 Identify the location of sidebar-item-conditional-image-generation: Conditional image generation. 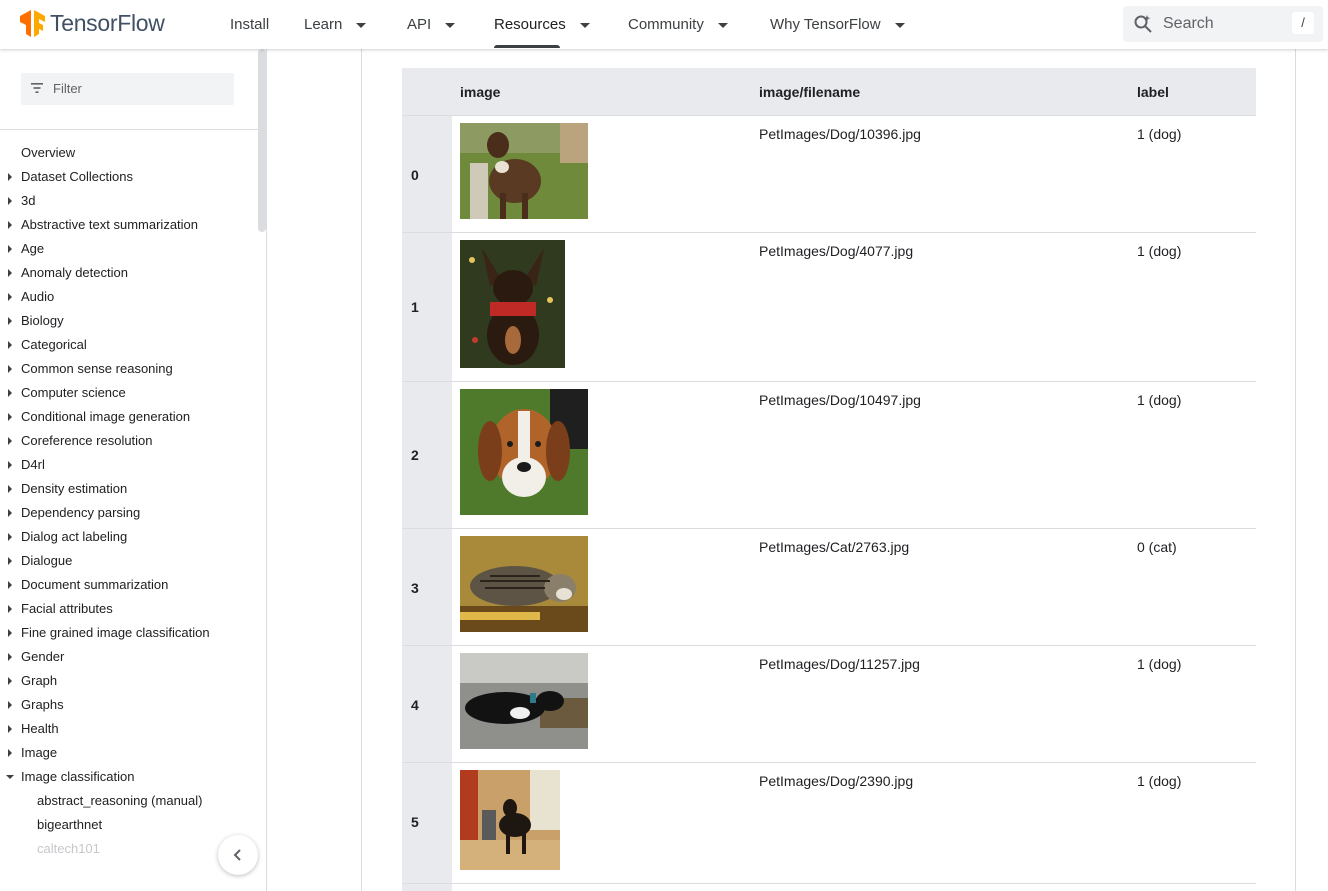
(129, 417).